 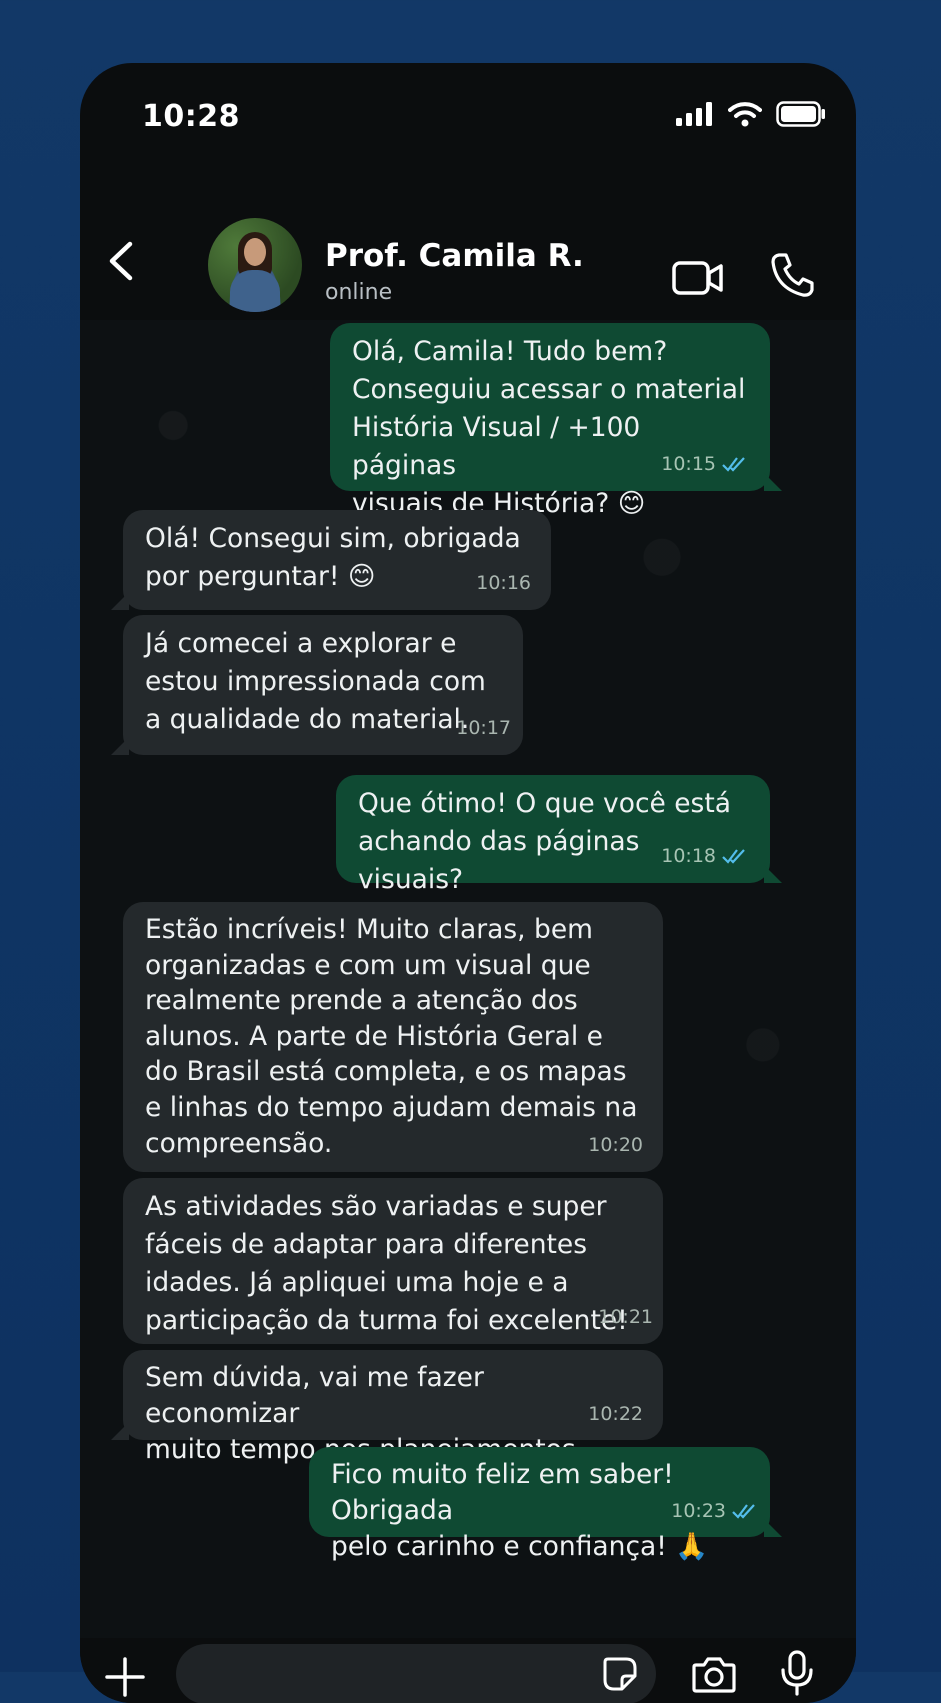 What do you see at coordinates (454, 256) in the screenshot?
I see `contact-name: Prof. Camila R.` at bounding box center [454, 256].